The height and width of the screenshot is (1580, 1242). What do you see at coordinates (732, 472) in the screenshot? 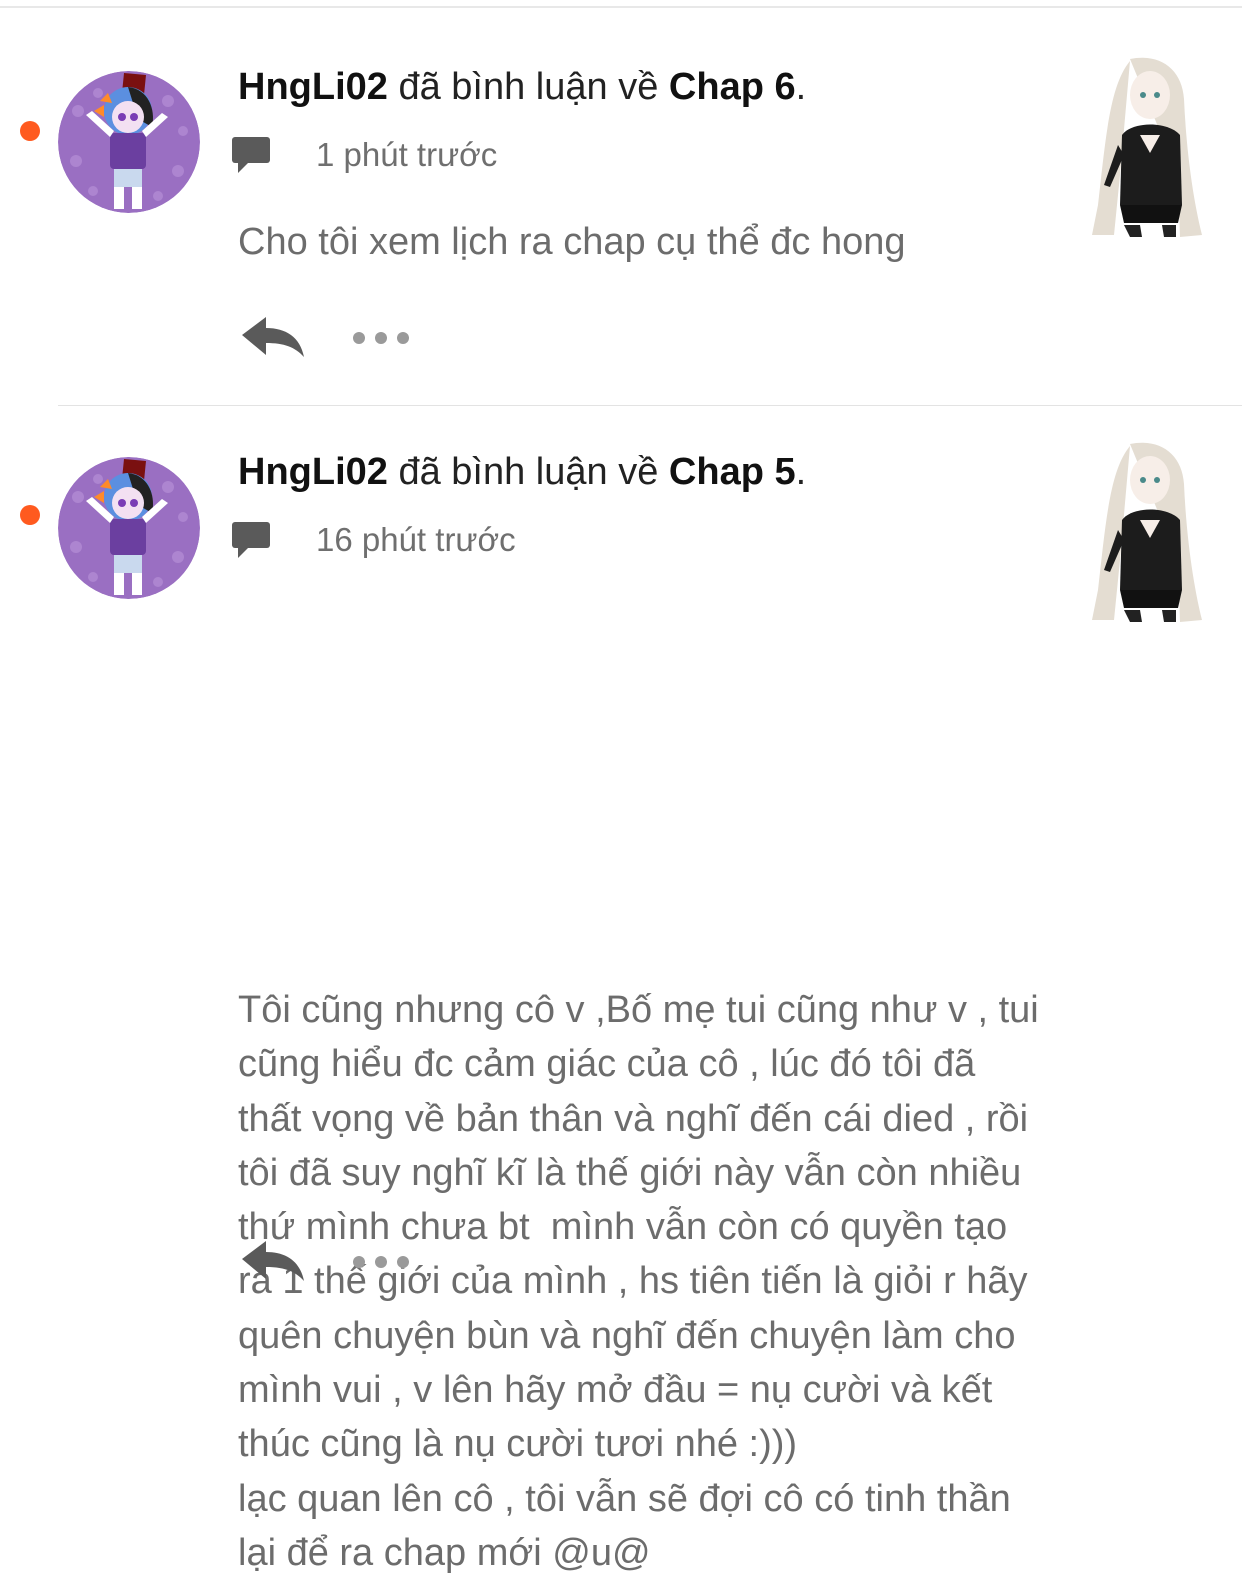
I see `chapter-link: Chap 5` at bounding box center [732, 472].